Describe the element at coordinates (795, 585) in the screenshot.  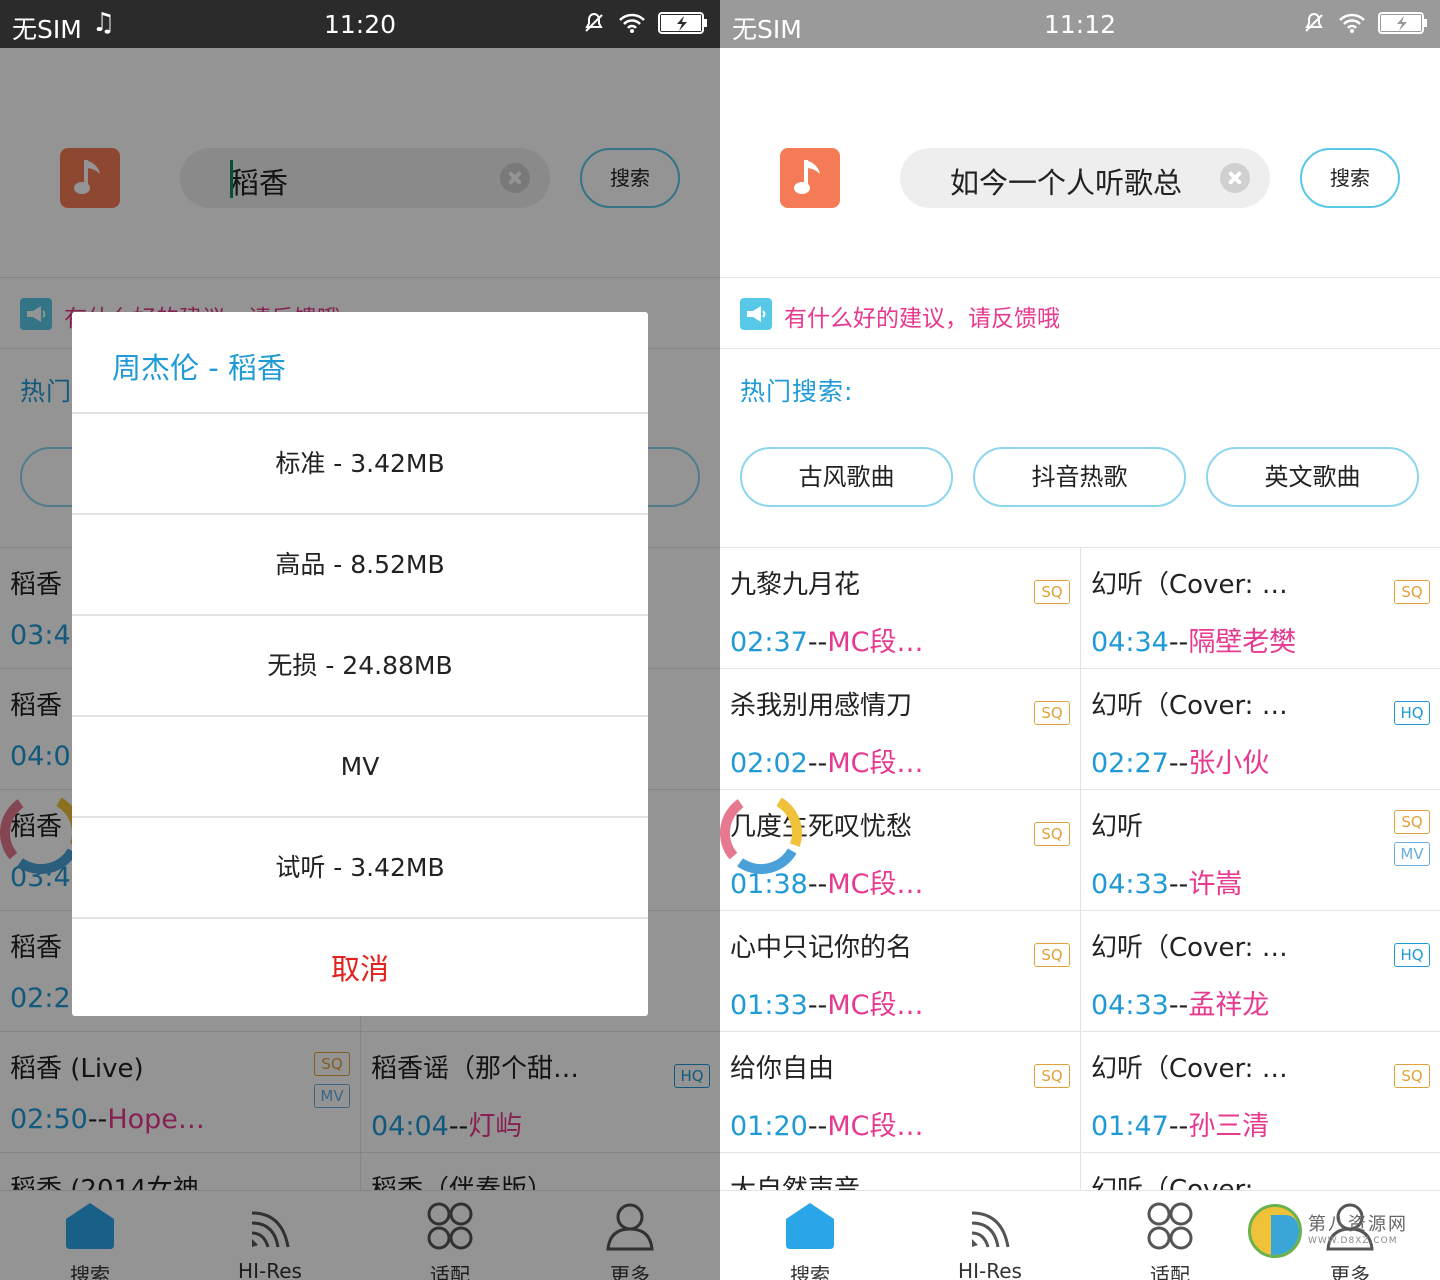
I see `song-title: 九黎九月花` at that location.